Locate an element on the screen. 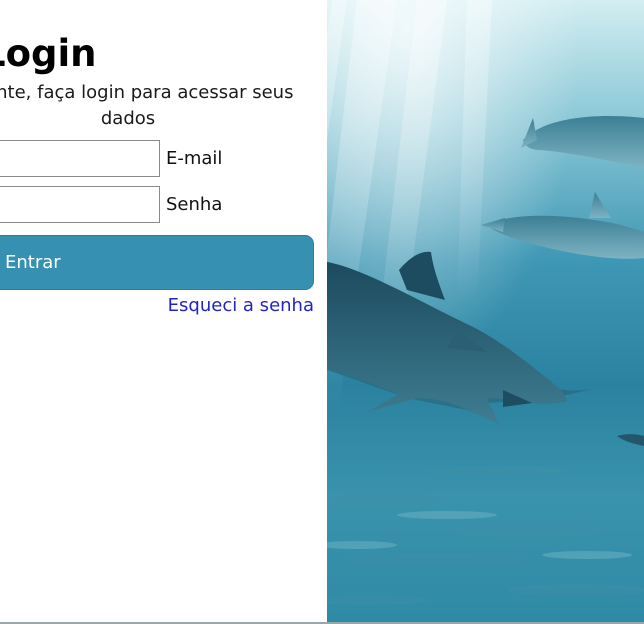 This screenshot has width=644, height=624. email-row: E-mail is located at coordinates (111, 158).